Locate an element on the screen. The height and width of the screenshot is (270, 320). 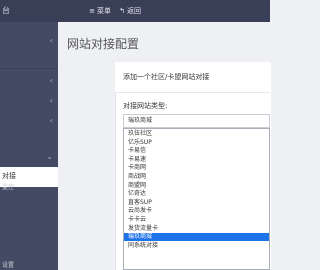
sidebar-item-3: ‹ is located at coordinates (29, 102).